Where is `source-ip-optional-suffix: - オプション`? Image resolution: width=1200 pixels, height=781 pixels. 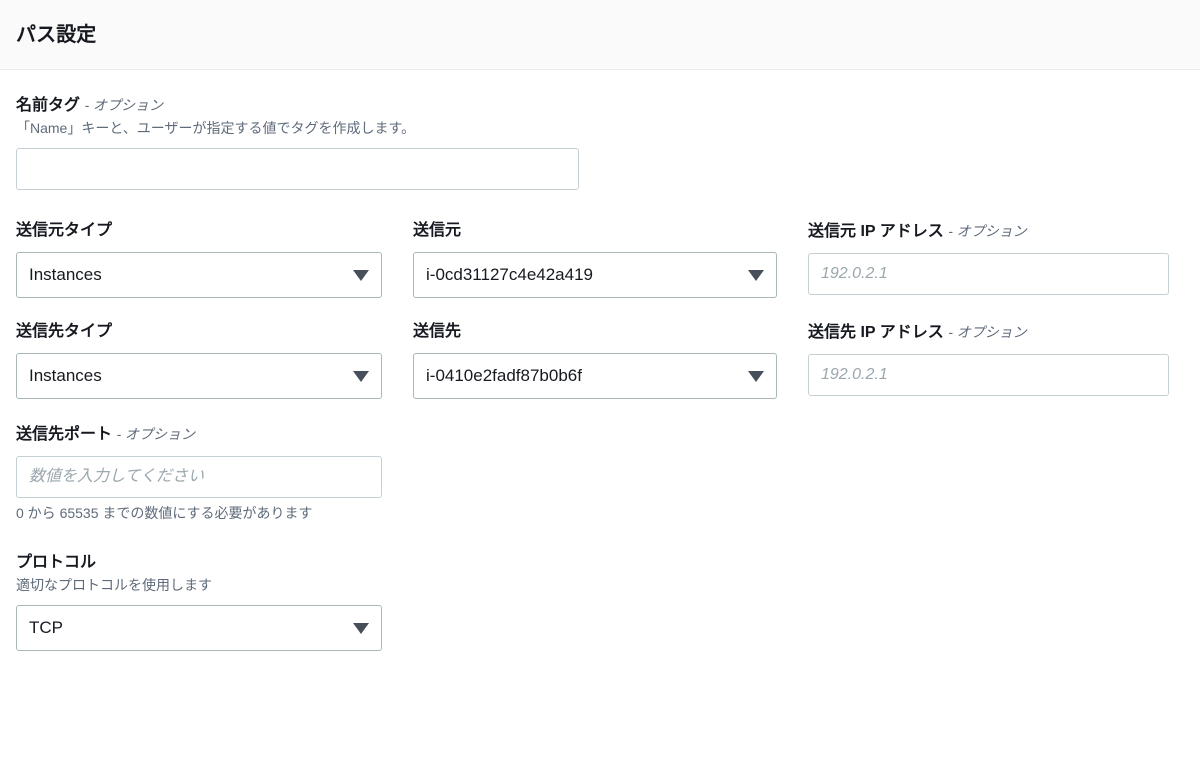 source-ip-optional-suffix: - オプション is located at coordinates (987, 231).